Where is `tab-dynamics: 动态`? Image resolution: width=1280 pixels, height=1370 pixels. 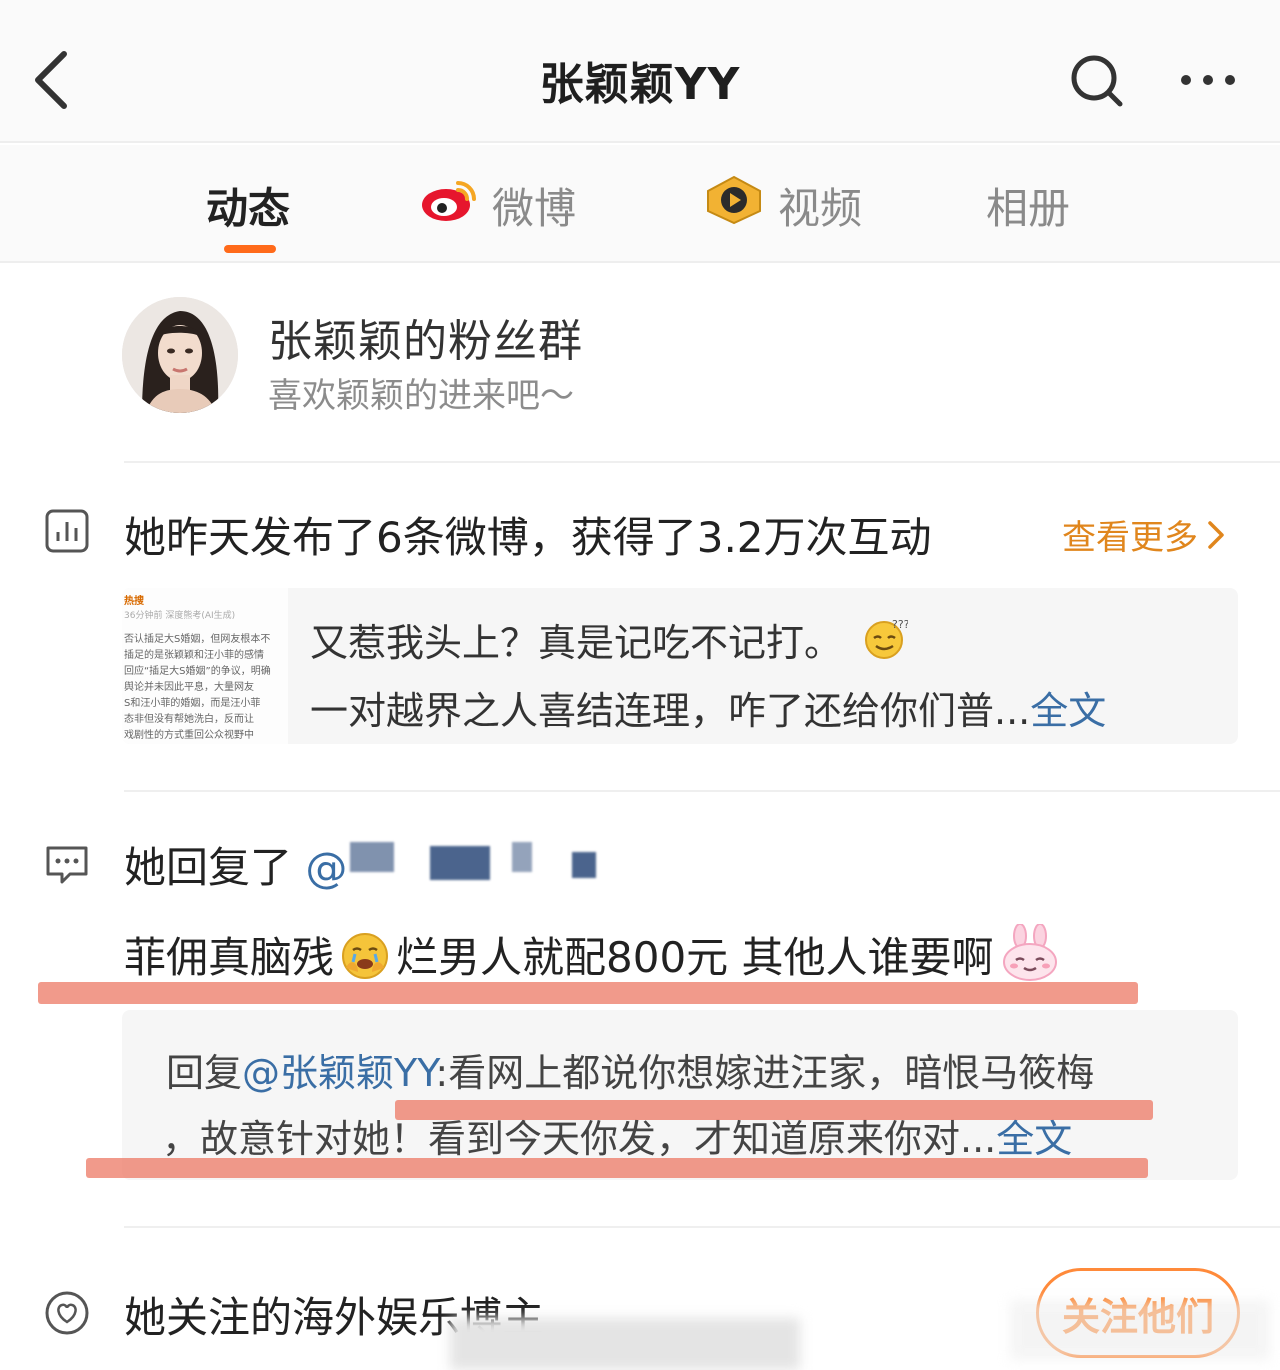 tab-dynamics: 动态 is located at coordinates (248, 205).